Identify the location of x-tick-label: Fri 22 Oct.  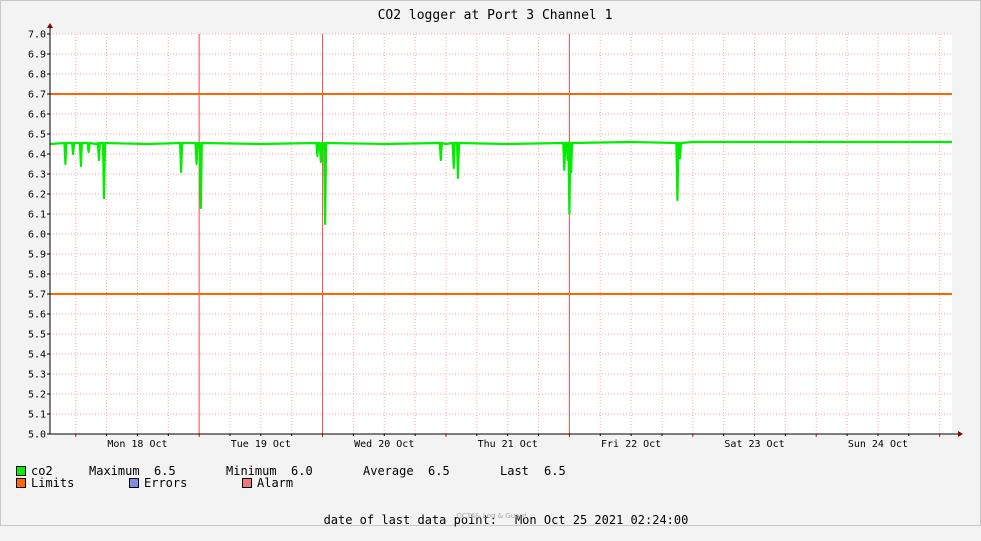
(631, 444).